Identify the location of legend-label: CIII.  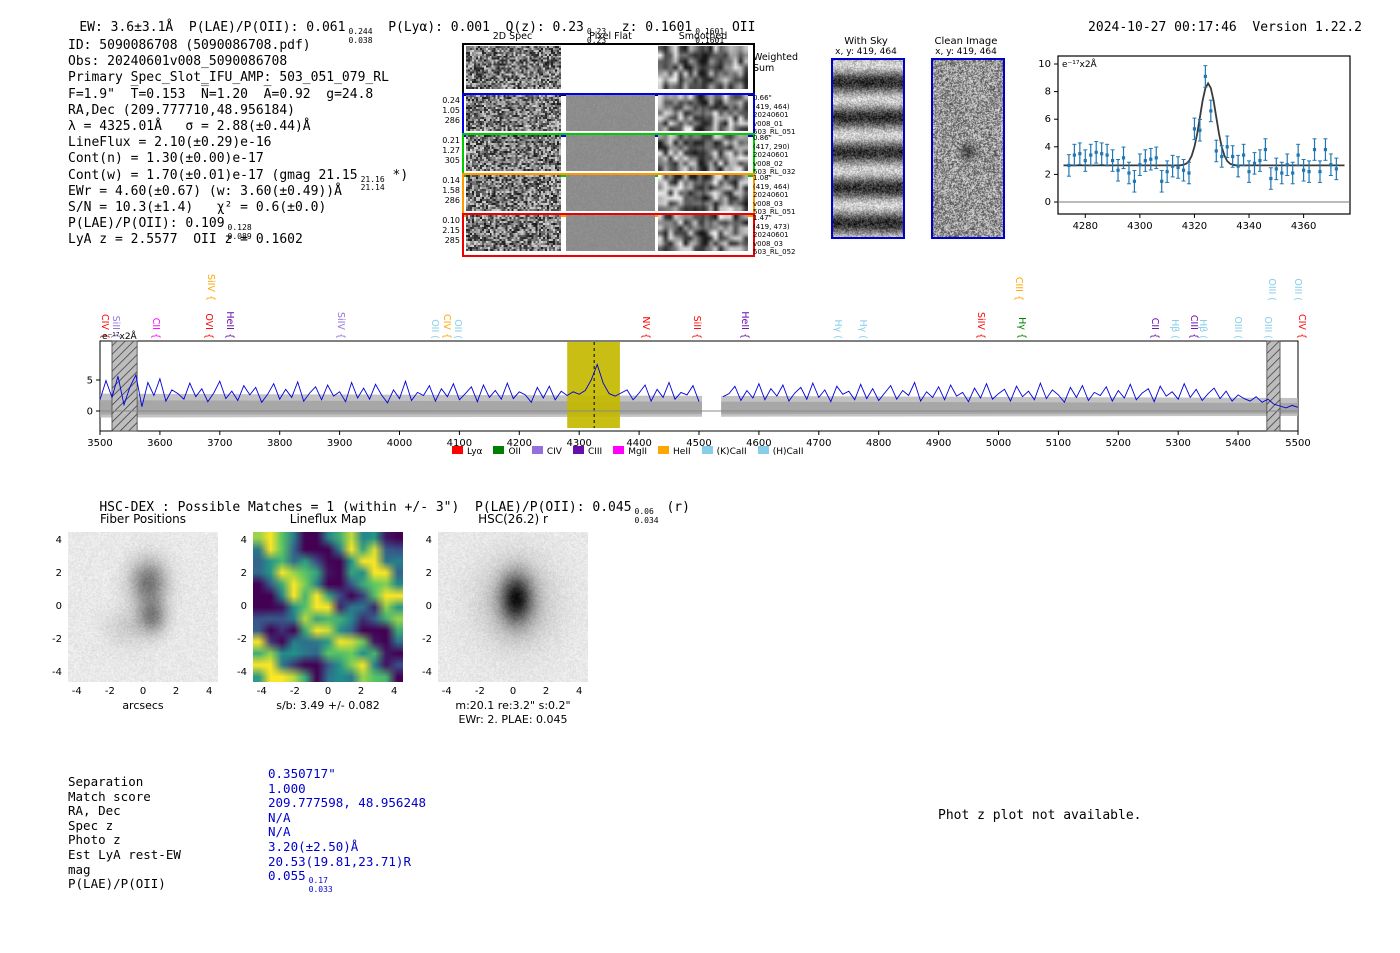
(595, 452).